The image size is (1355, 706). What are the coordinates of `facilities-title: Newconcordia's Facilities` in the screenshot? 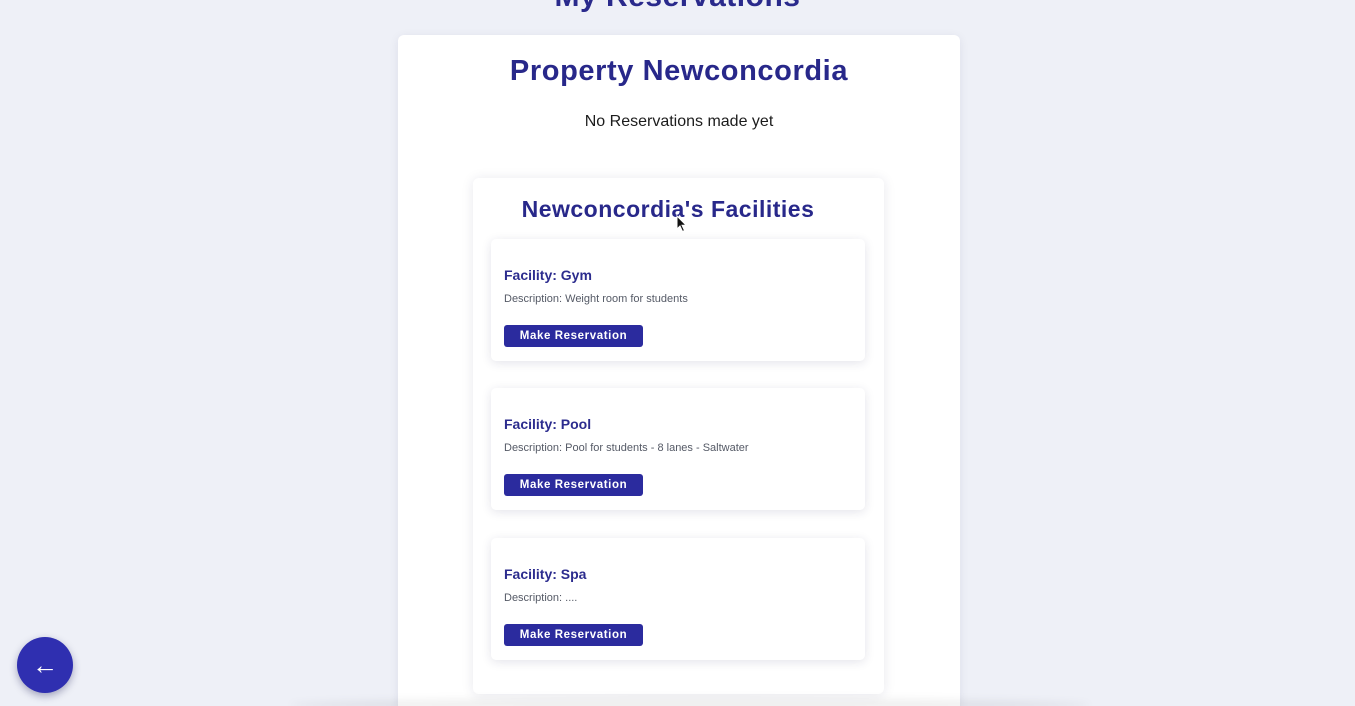 It's located at (668, 209).